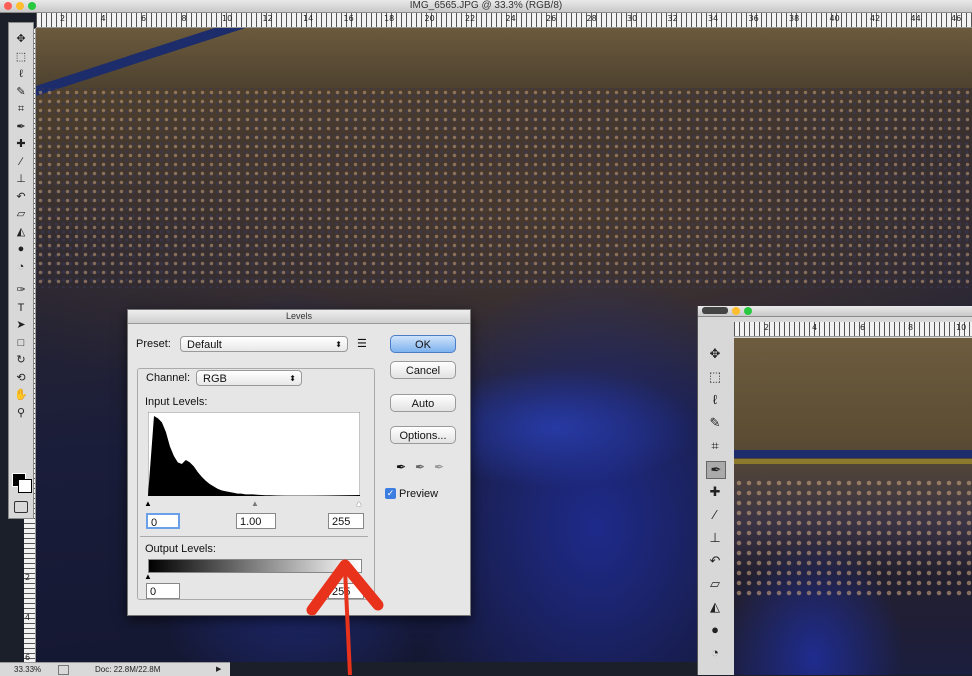 The width and height of the screenshot is (972, 676). Describe the element at coordinates (21, 507) in the screenshot. I see `quick-mask-icon` at that location.